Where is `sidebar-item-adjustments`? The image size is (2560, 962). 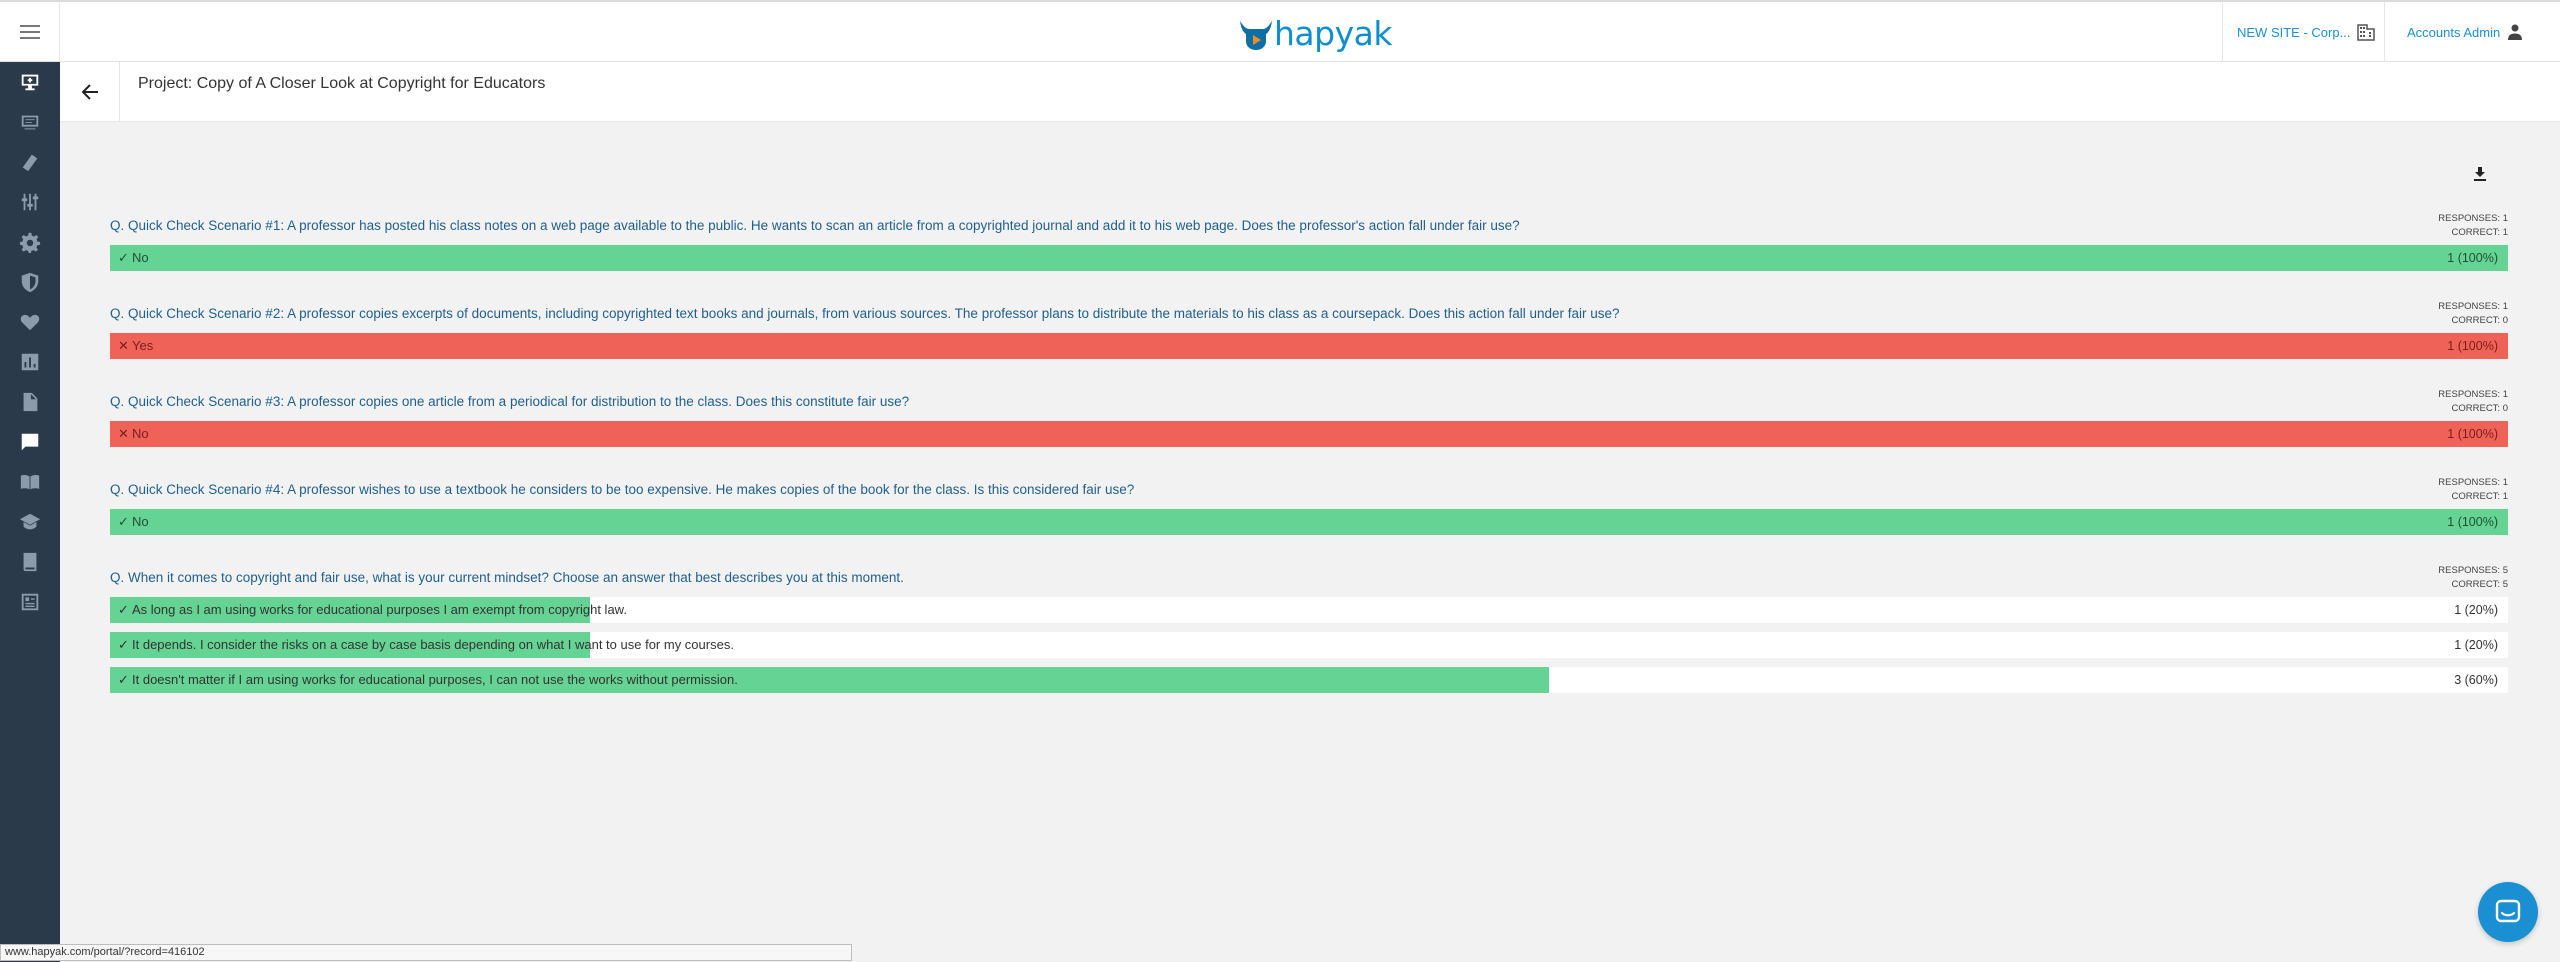 sidebar-item-adjustments is located at coordinates (30, 202).